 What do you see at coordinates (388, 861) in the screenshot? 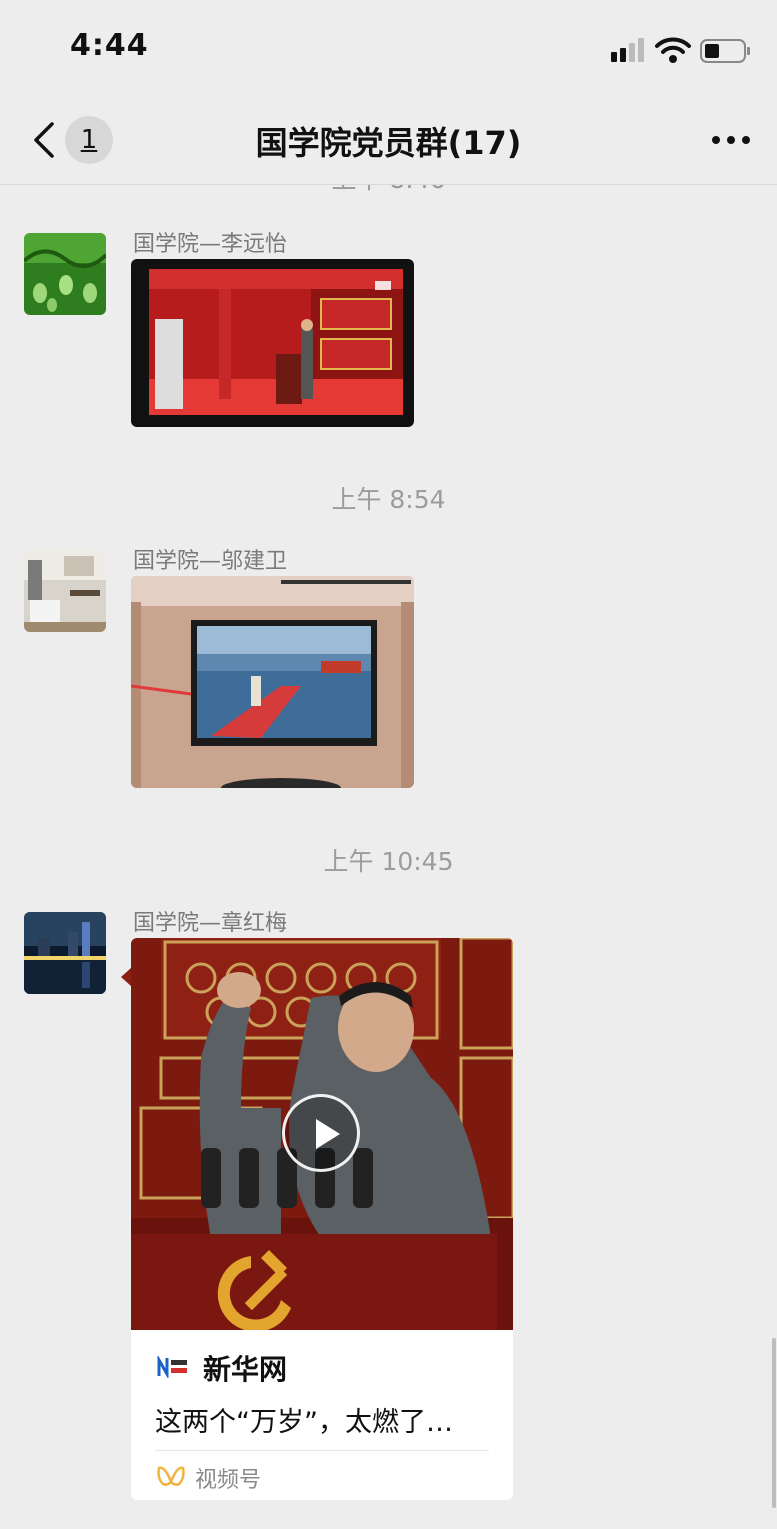
I see `timestamp: 上午 10:45` at bounding box center [388, 861].